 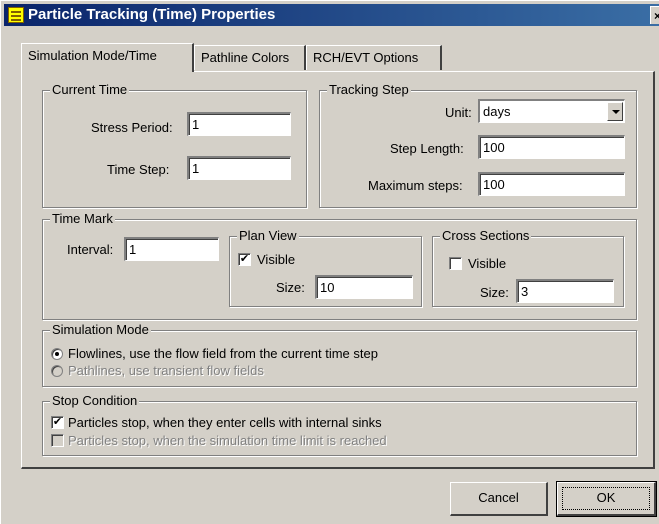 I want to click on plan-view-title: Plan View, so click(x=268, y=235).